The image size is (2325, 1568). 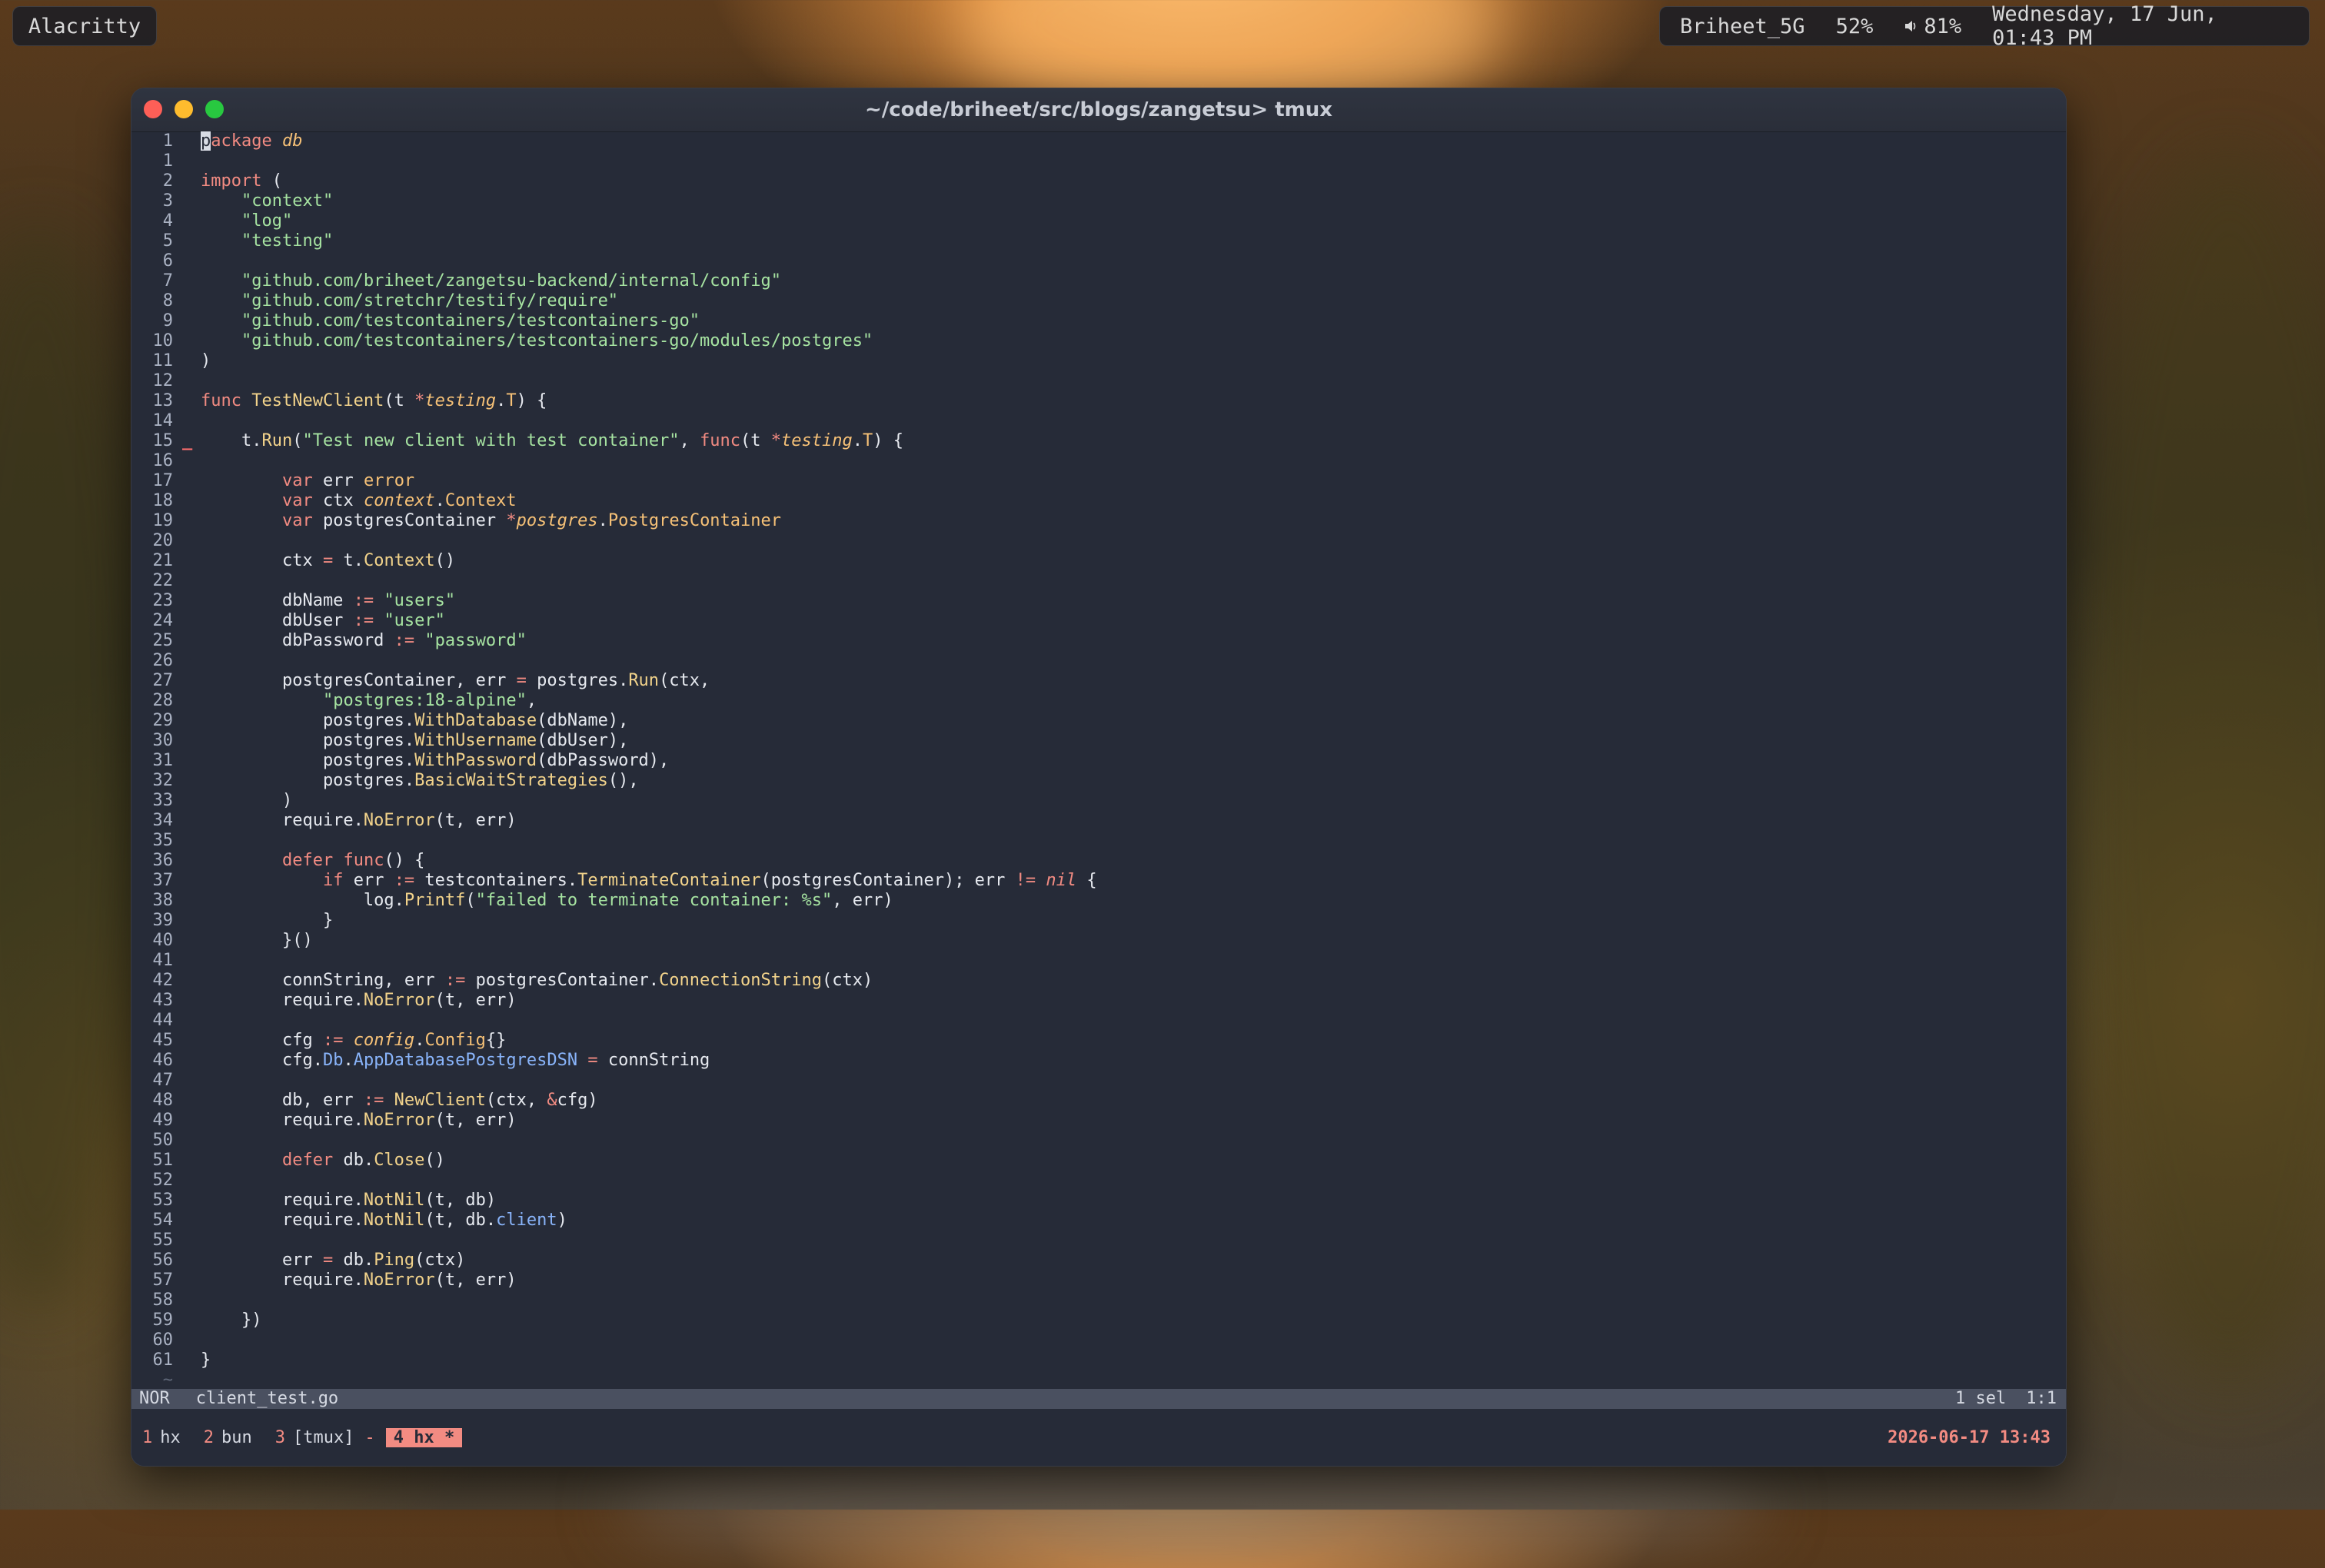 I want to click on code-line: 59 }), so click(x=1098, y=1320).